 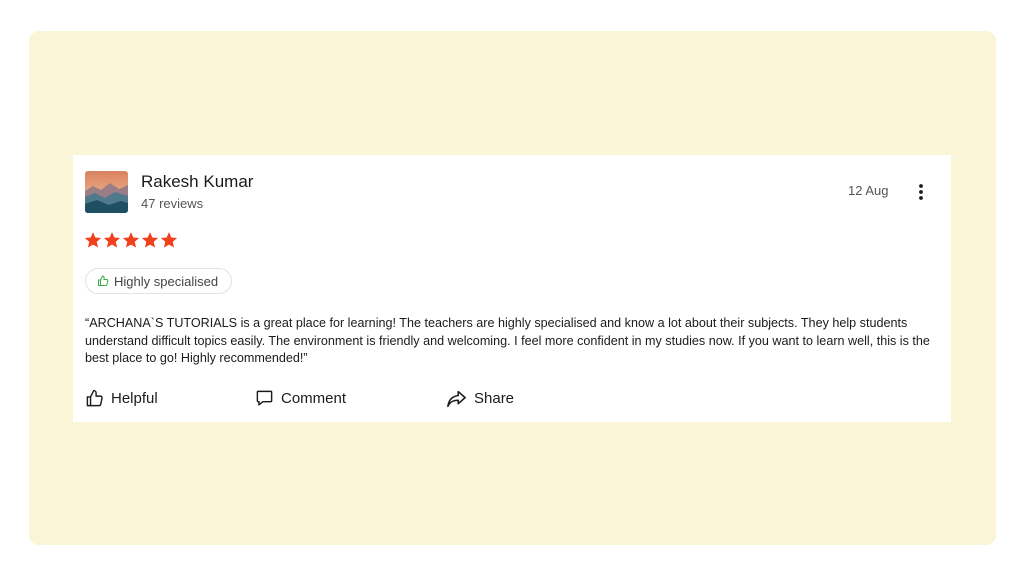 I want to click on more-vertical-icon, so click(x=921, y=192).